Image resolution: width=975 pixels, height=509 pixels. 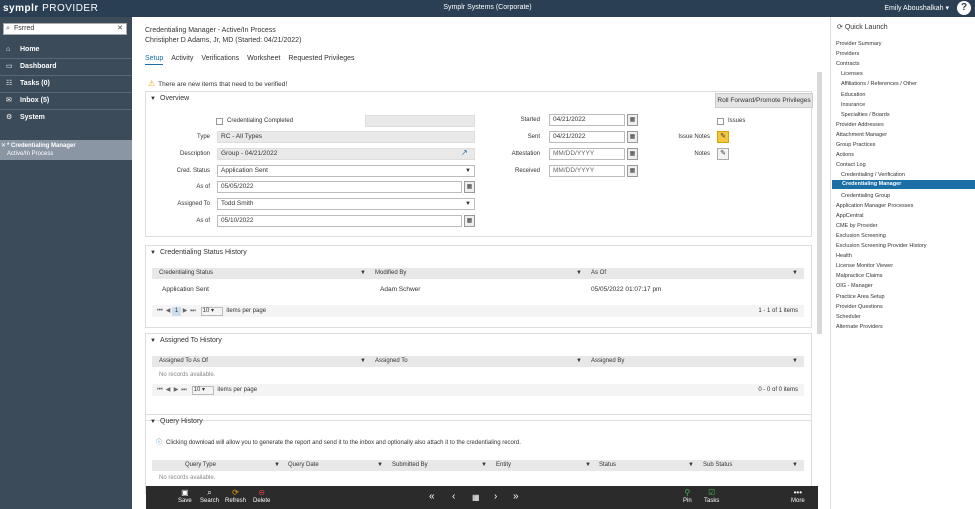 What do you see at coordinates (478, 99) in the screenshot?
I see `overview-header: ▼ Overview` at bounding box center [478, 99].